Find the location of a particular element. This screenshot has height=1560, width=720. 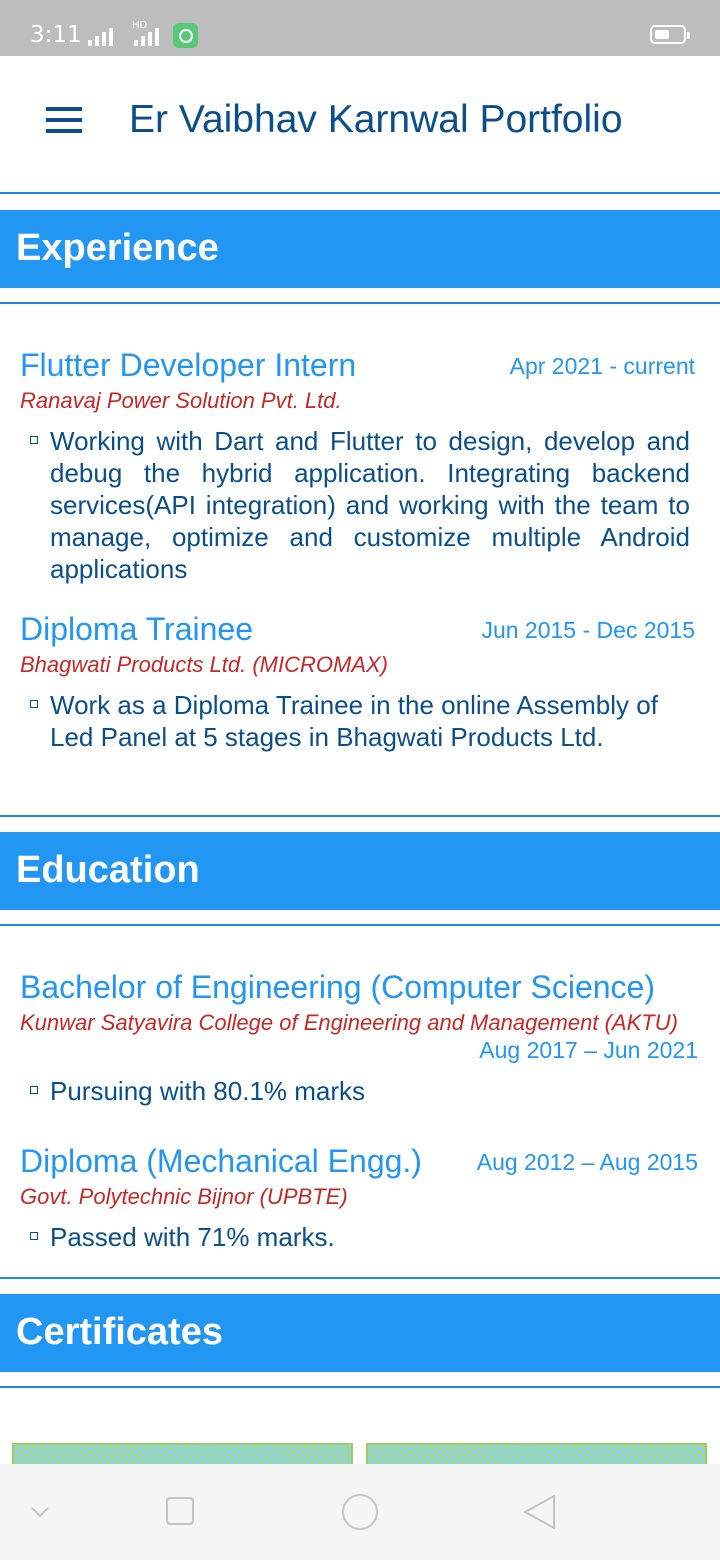

home-icon is located at coordinates (360, 1512).